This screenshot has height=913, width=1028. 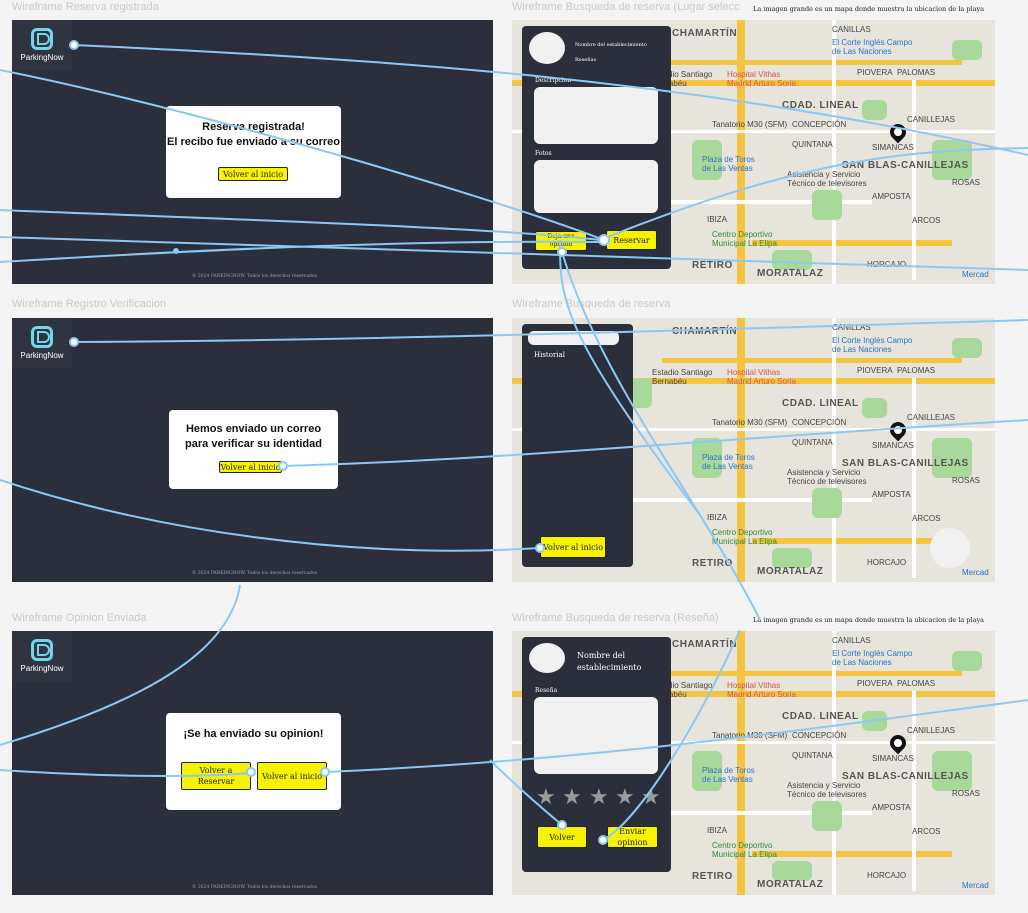 I want to click on history-panel: Historial Volver al inicio, so click(x=577, y=445).